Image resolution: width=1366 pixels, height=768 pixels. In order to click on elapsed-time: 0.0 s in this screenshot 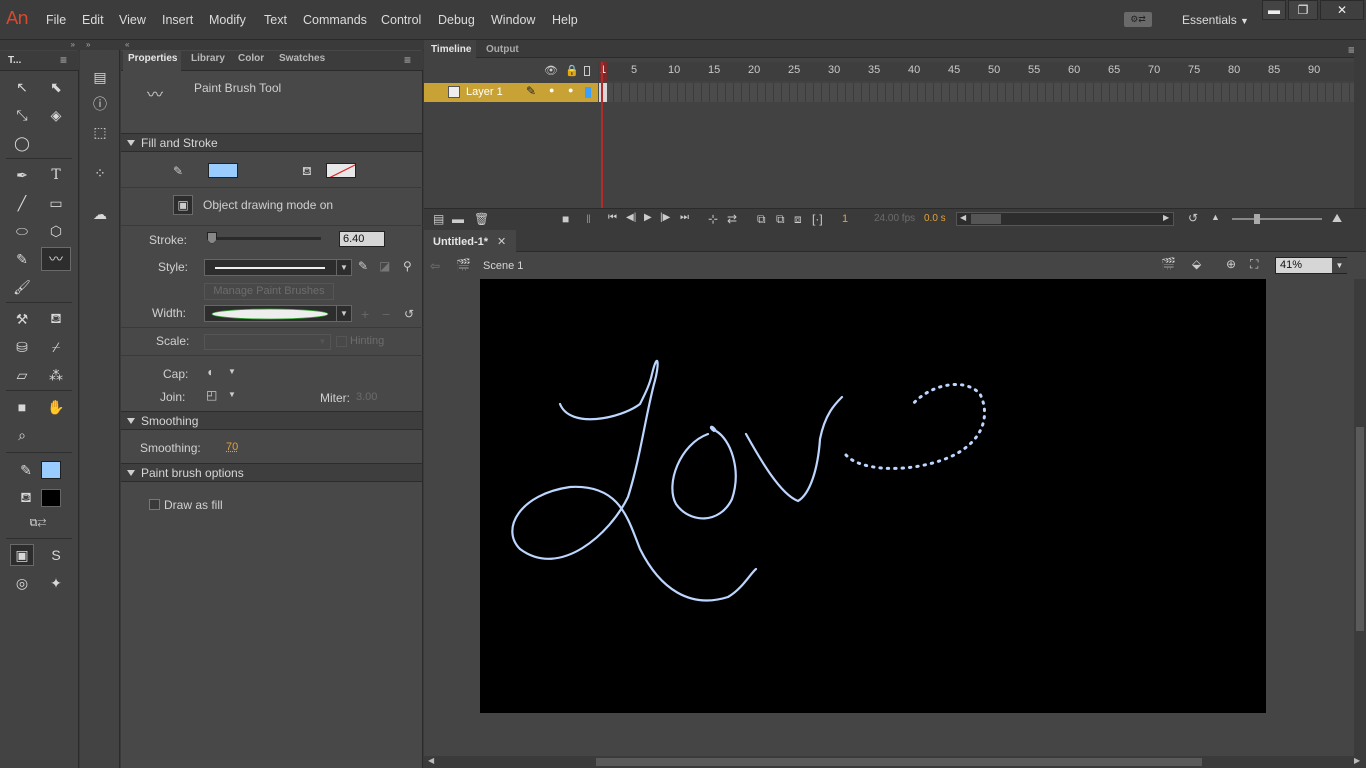, I will do `click(935, 218)`.